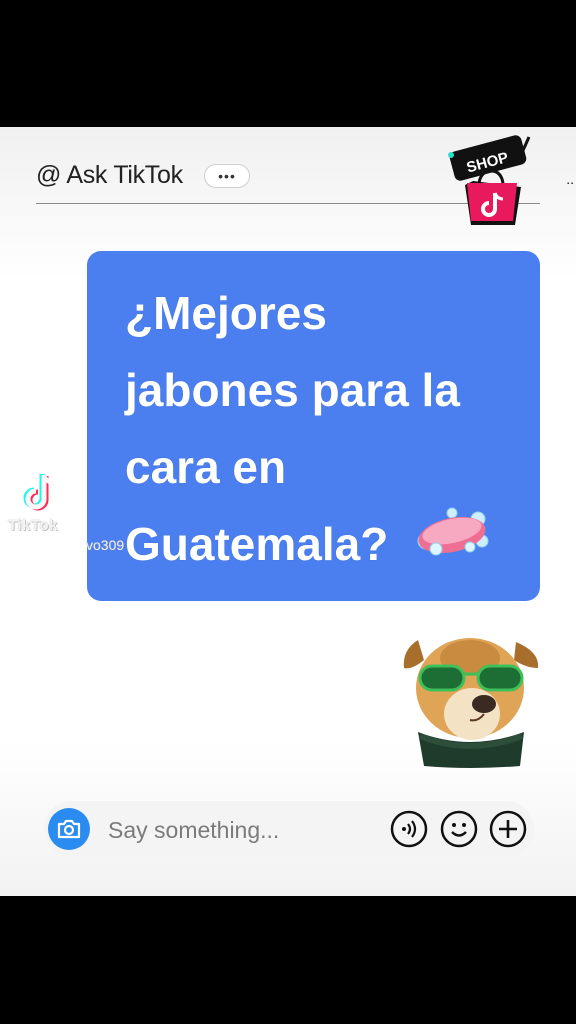  Describe the element at coordinates (105, 545) in the screenshot. I see `watermark-username: vo309` at that location.